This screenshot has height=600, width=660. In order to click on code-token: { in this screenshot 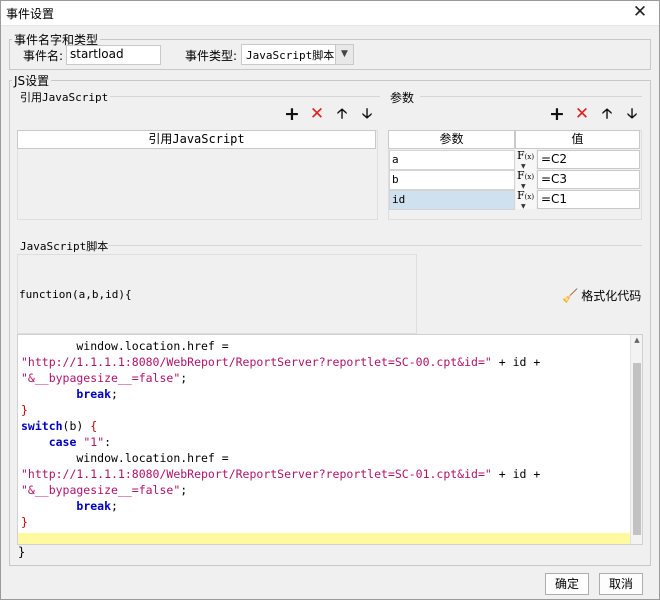, I will do `click(94, 426)`.